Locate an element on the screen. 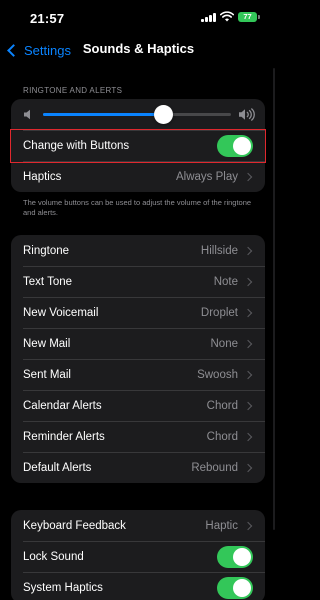 The width and height of the screenshot is (320, 600). sound-row-value: Rebound is located at coordinates (214, 467).